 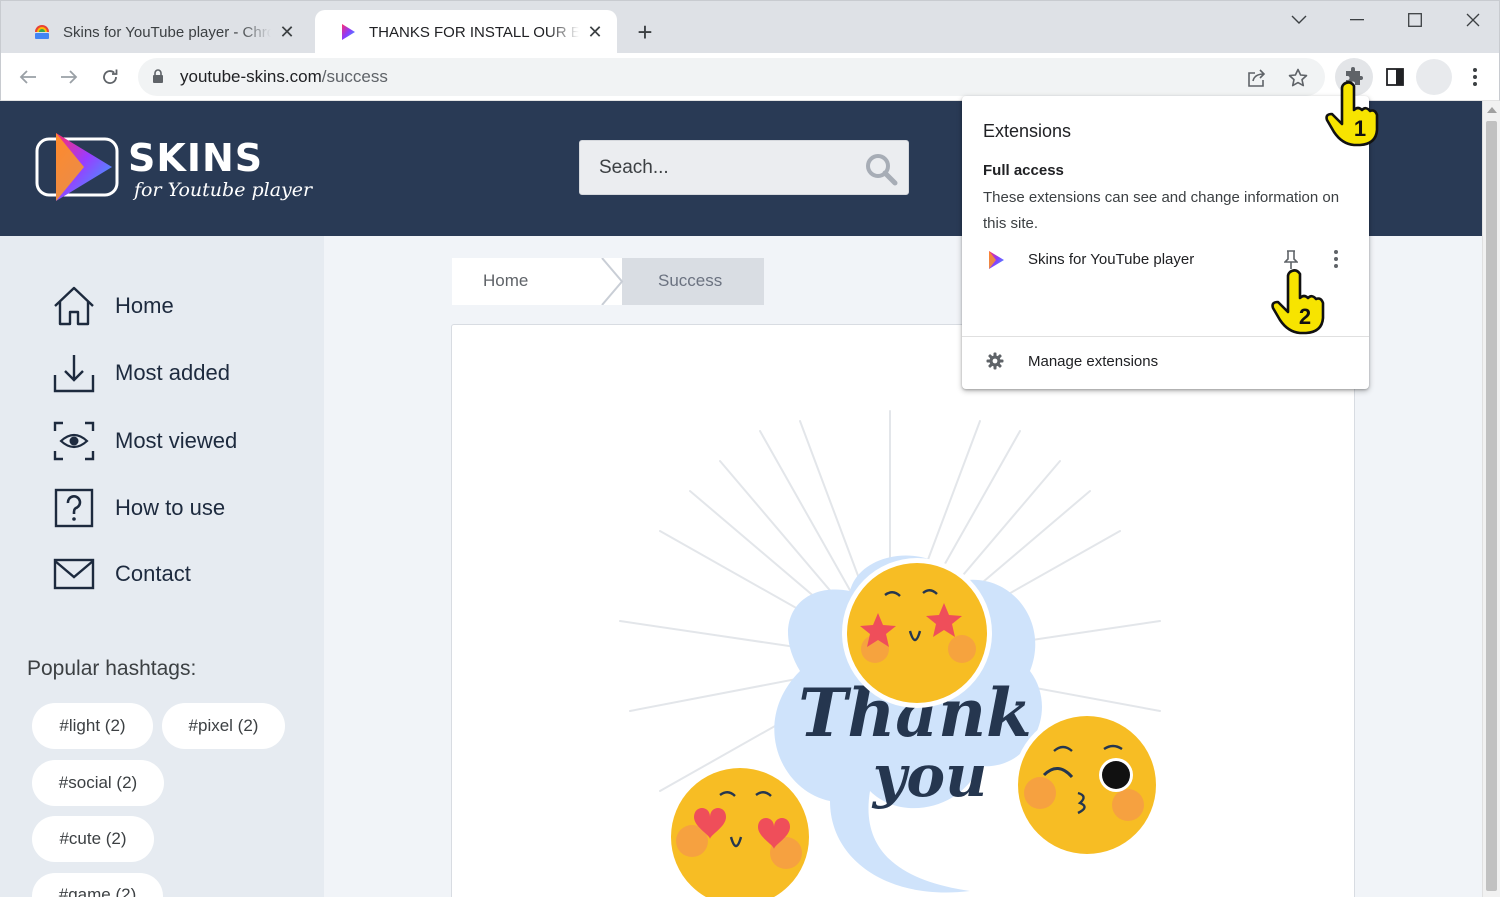 I want to click on sidebar-item-most-viewed: Most viewed, so click(x=144, y=441).